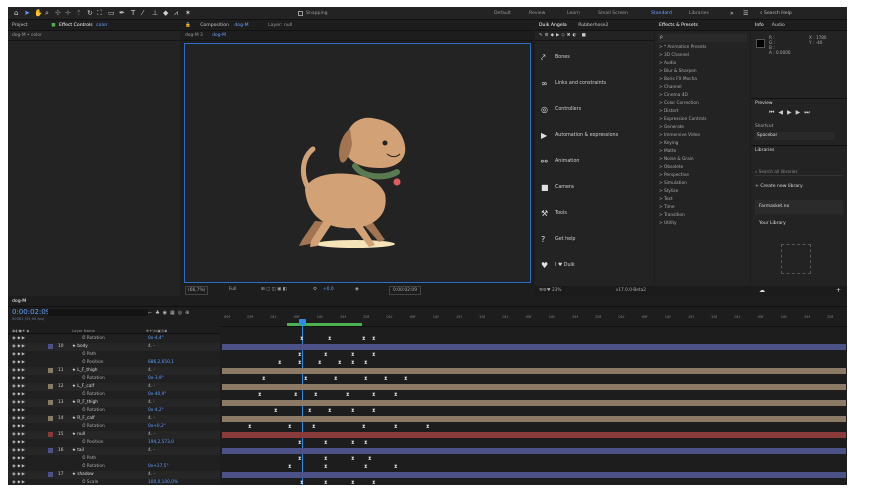 Image resolution: width=881 pixels, height=495 pixels. What do you see at coordinates (142, 13) in the screenshot?
I see `brush-tool-icon: ⁄` at bounding box center [142, 13].